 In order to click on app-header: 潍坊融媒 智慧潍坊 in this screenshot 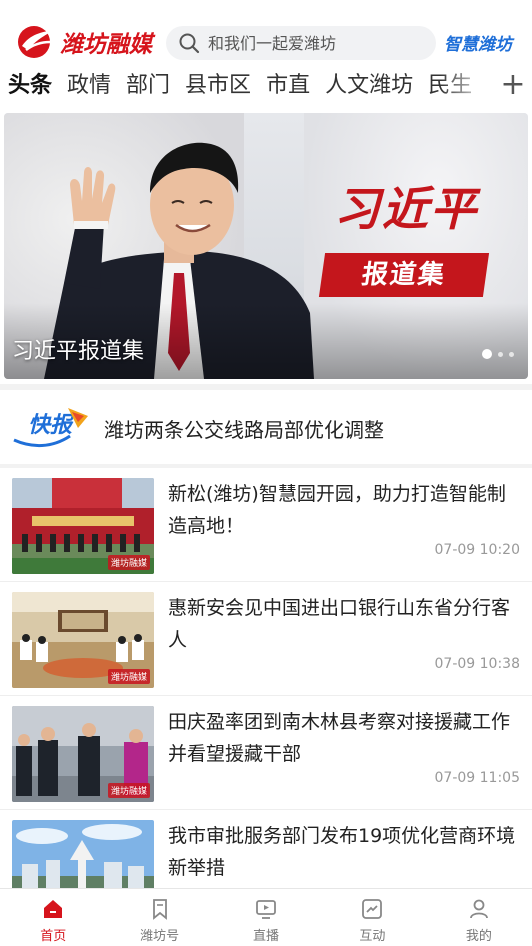, I will do `click(266, 34)`.